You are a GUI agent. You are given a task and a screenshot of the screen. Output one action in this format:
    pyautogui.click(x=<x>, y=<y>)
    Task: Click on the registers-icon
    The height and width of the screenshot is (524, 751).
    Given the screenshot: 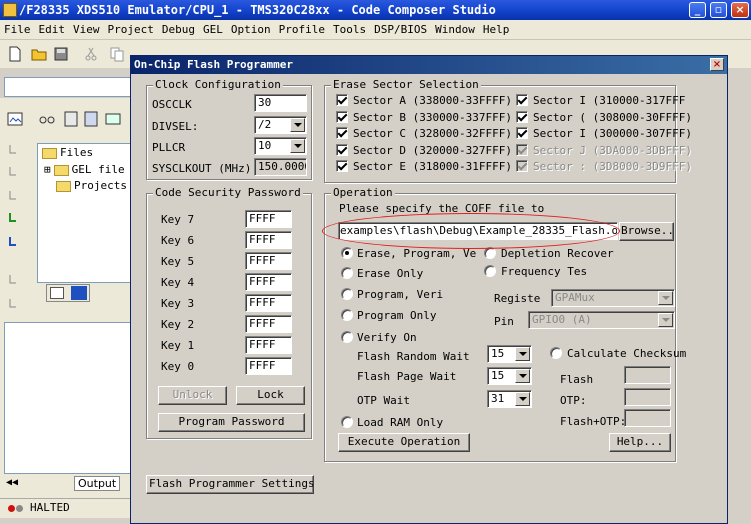 What is the action you would take?
    pyautogui.click(x=71, y=119)
    